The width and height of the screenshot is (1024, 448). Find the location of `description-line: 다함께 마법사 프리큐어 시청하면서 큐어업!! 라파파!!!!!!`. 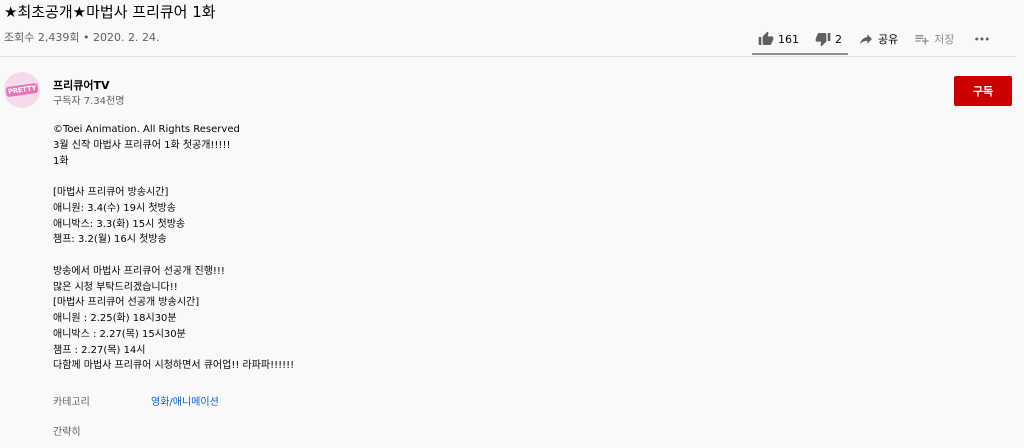

description-line: 다함께 마법사 프리큐어 시청하면서 큐어업!! 라파파!!!!!! is located at coordinates (174, 366).